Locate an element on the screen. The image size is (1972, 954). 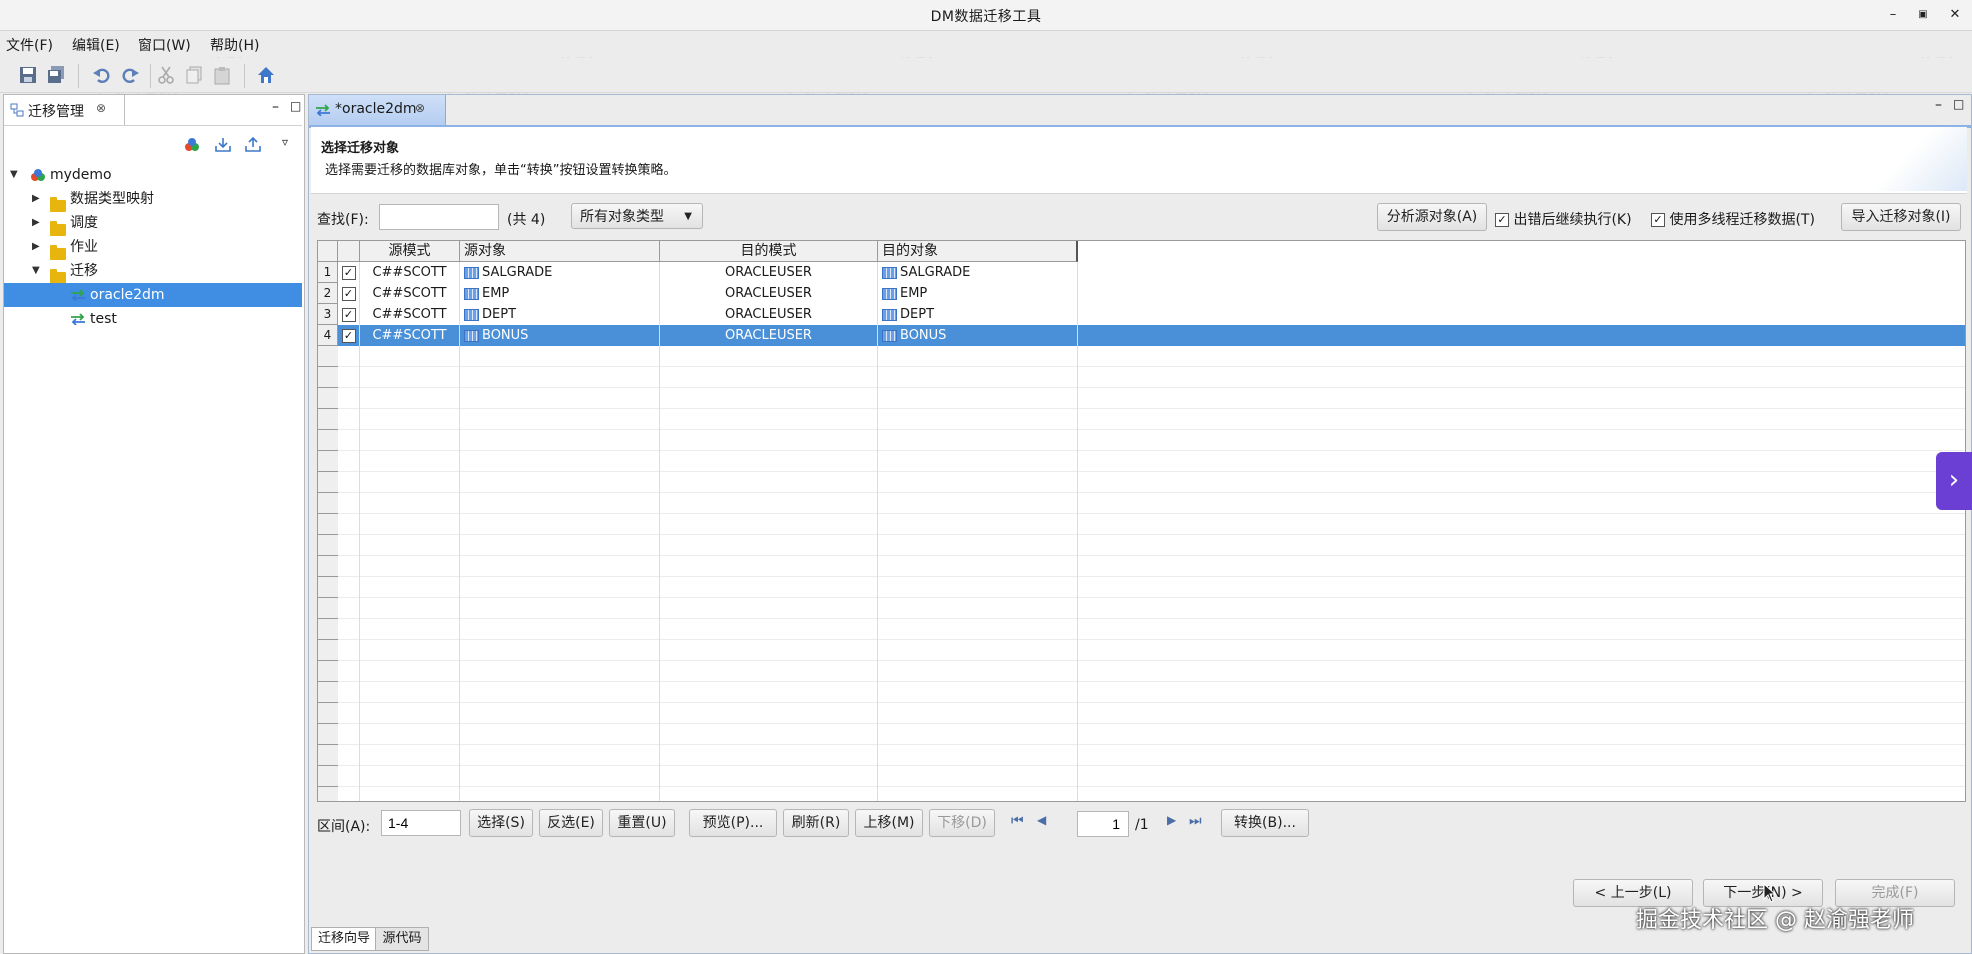
save-all-icon is located at coordinates (56, 75).